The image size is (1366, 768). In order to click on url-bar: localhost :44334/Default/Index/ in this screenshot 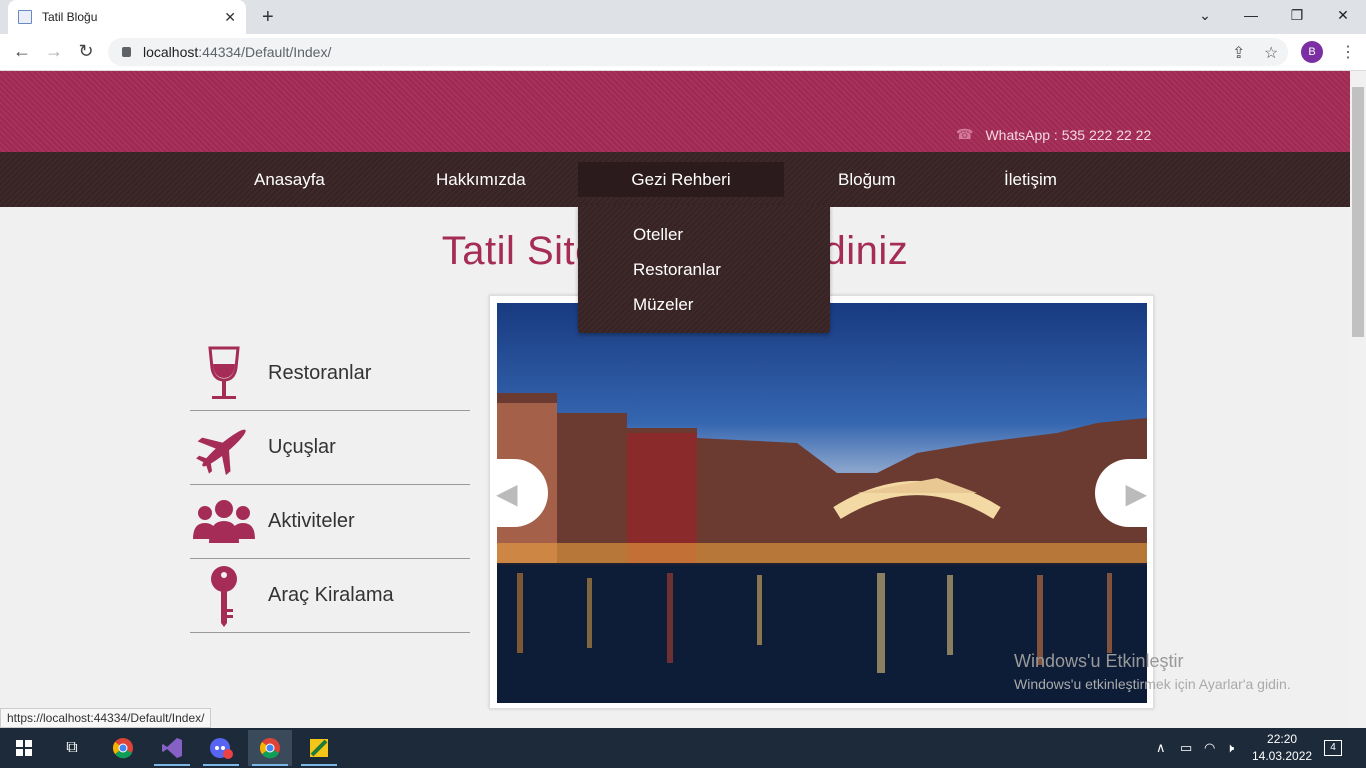, I will do `click(698, 52)`.